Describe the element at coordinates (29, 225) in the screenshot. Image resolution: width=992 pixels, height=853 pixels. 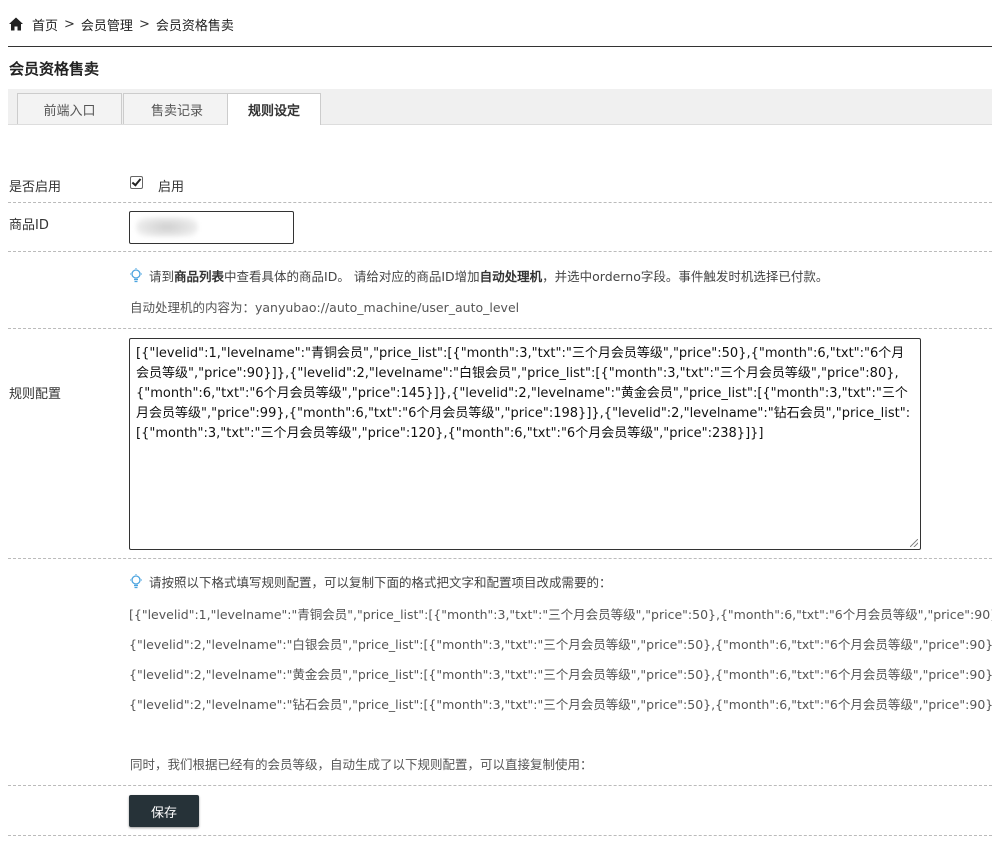
I see `product-id-label: 商品ID` at that location.